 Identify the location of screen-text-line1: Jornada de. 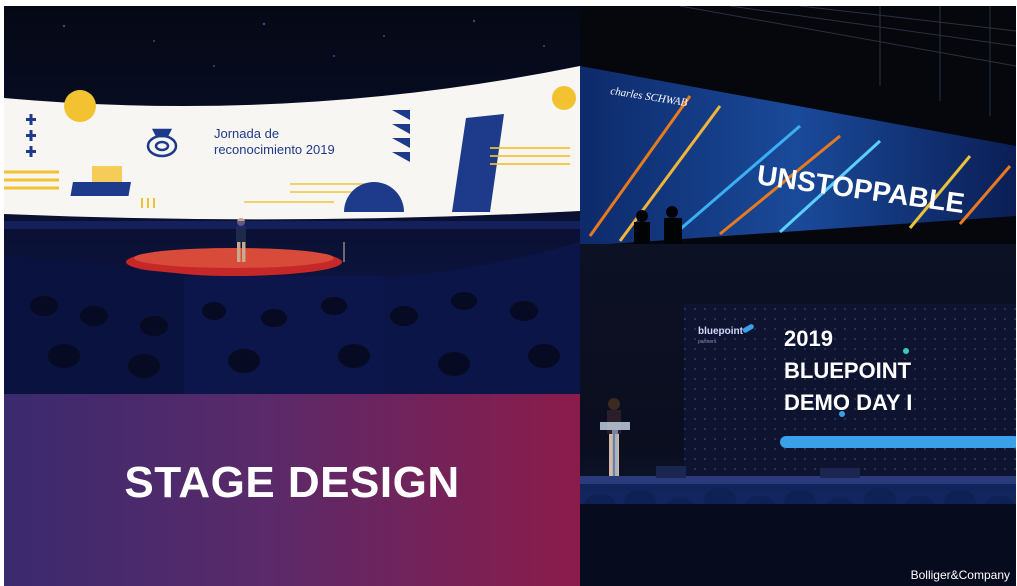
(246, 133).